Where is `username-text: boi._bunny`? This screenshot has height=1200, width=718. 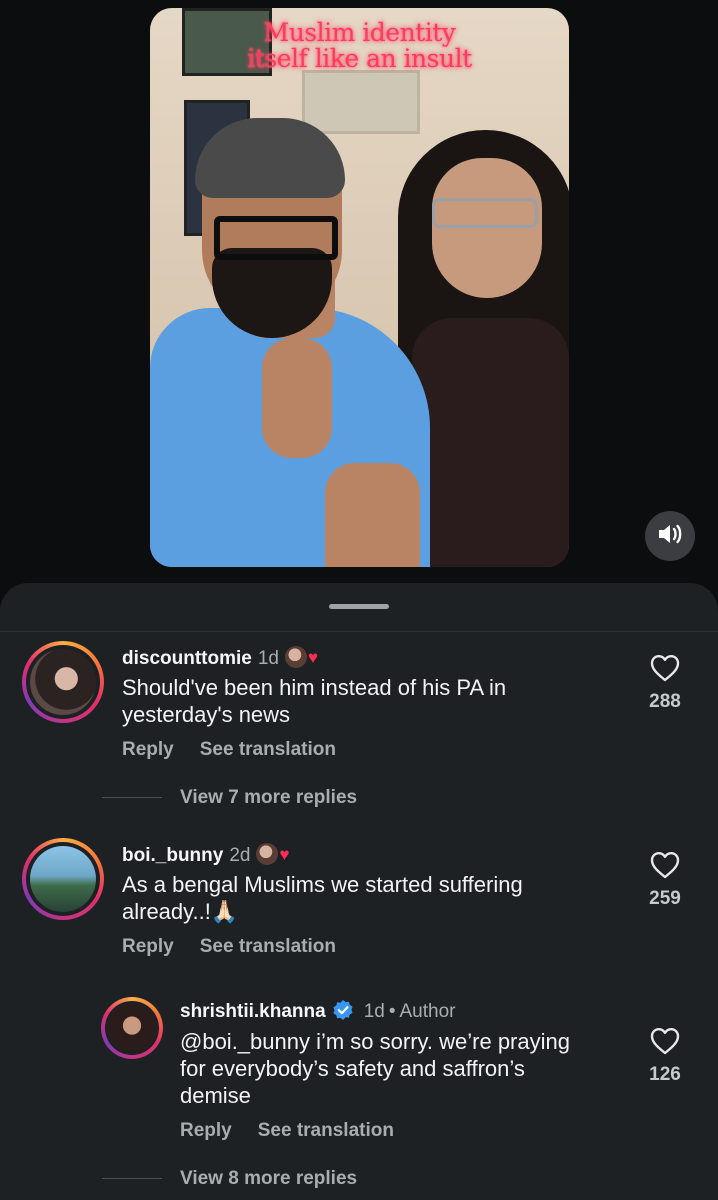
username-text: boi._bunny is located at coordinates (172, 855).